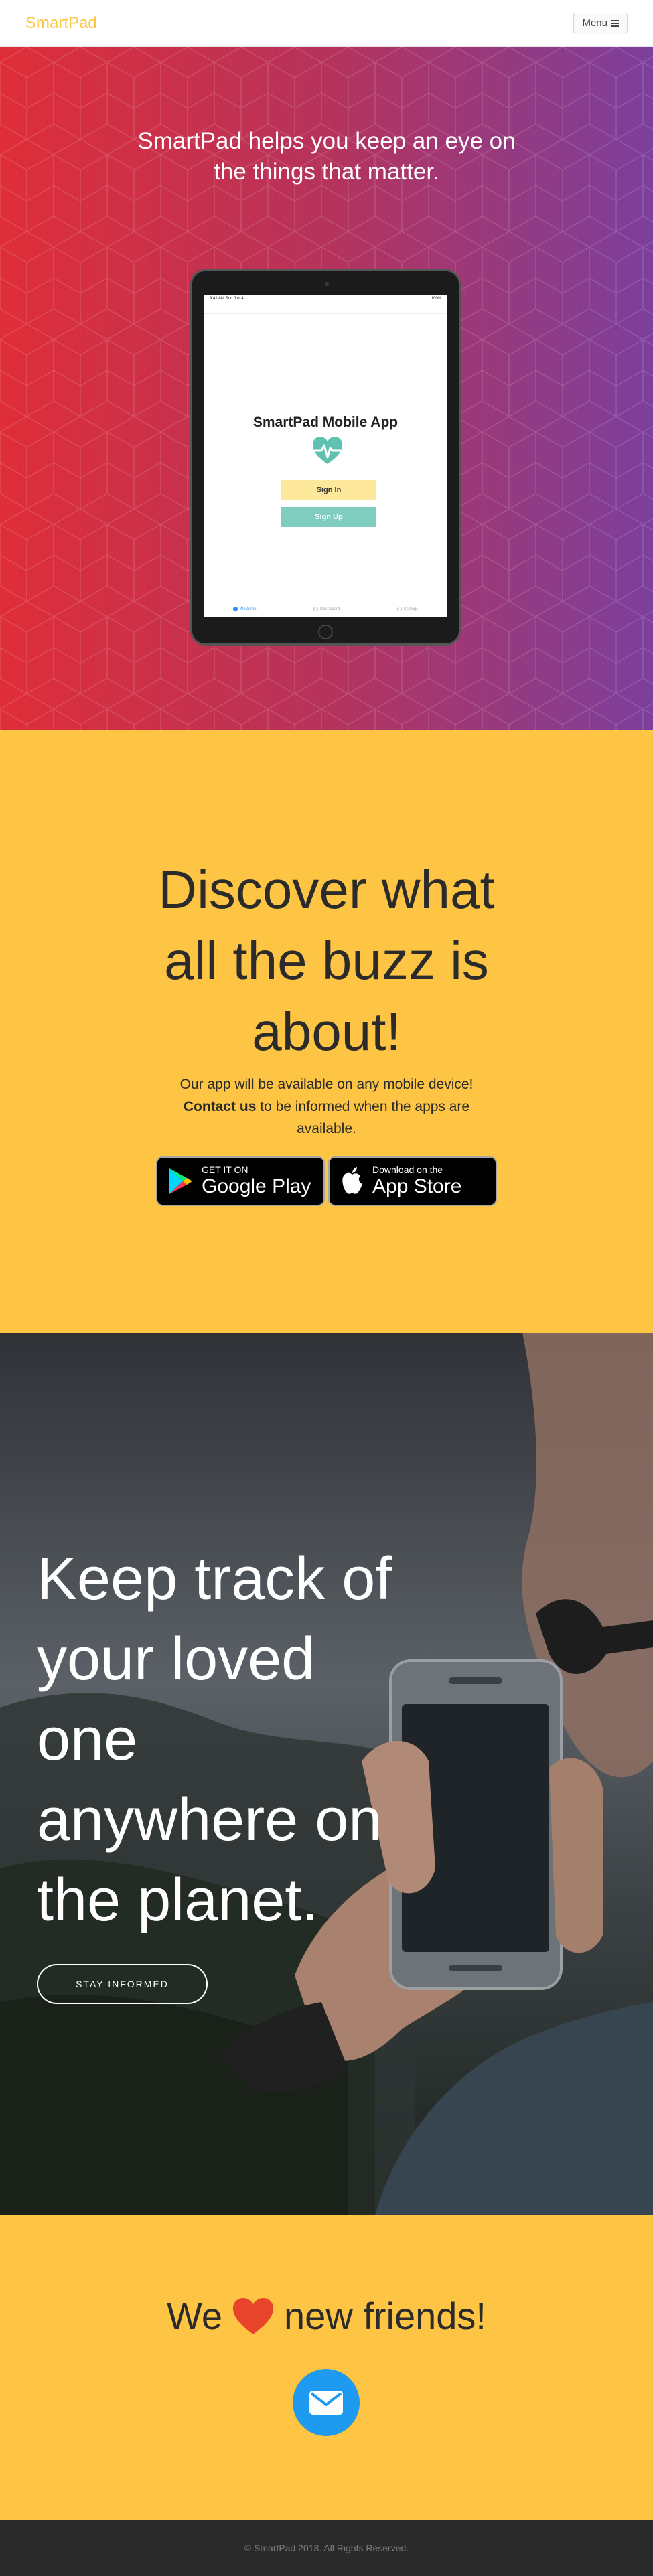 Image resolution: width=653 pixels, height=2576 pixels. I want to click on tab-label: Settings, so click(411, 609).